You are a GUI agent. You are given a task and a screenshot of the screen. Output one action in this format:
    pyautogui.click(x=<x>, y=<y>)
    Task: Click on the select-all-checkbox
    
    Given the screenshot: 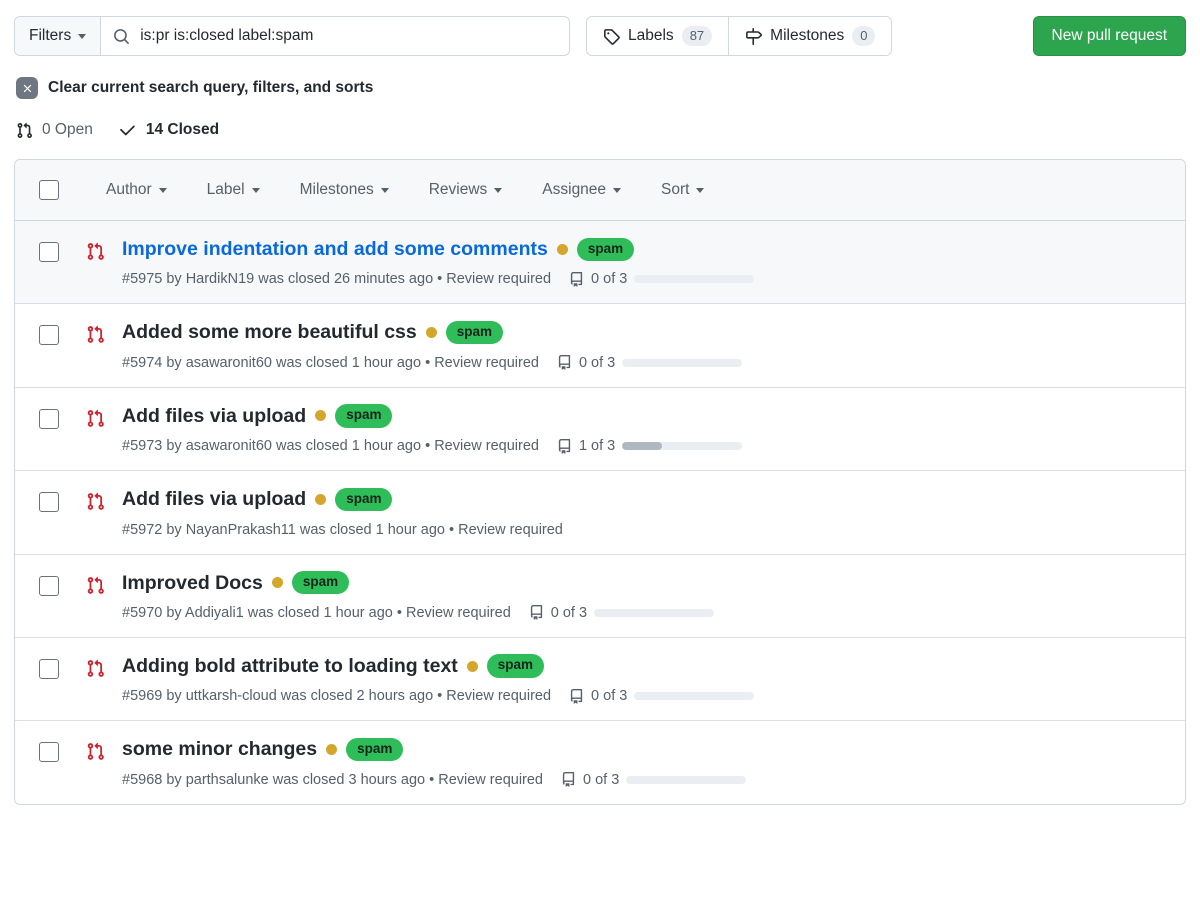 What is the action you would take?
    pyautogui.click(x=49, y=190)
    